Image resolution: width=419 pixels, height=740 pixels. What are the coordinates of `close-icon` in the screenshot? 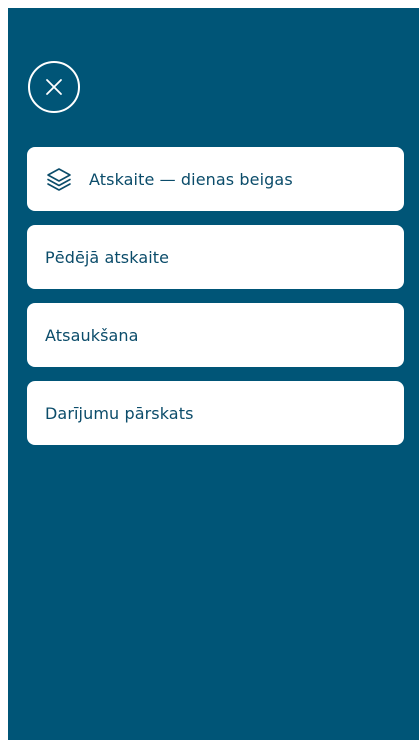 It's located at (54, 87).